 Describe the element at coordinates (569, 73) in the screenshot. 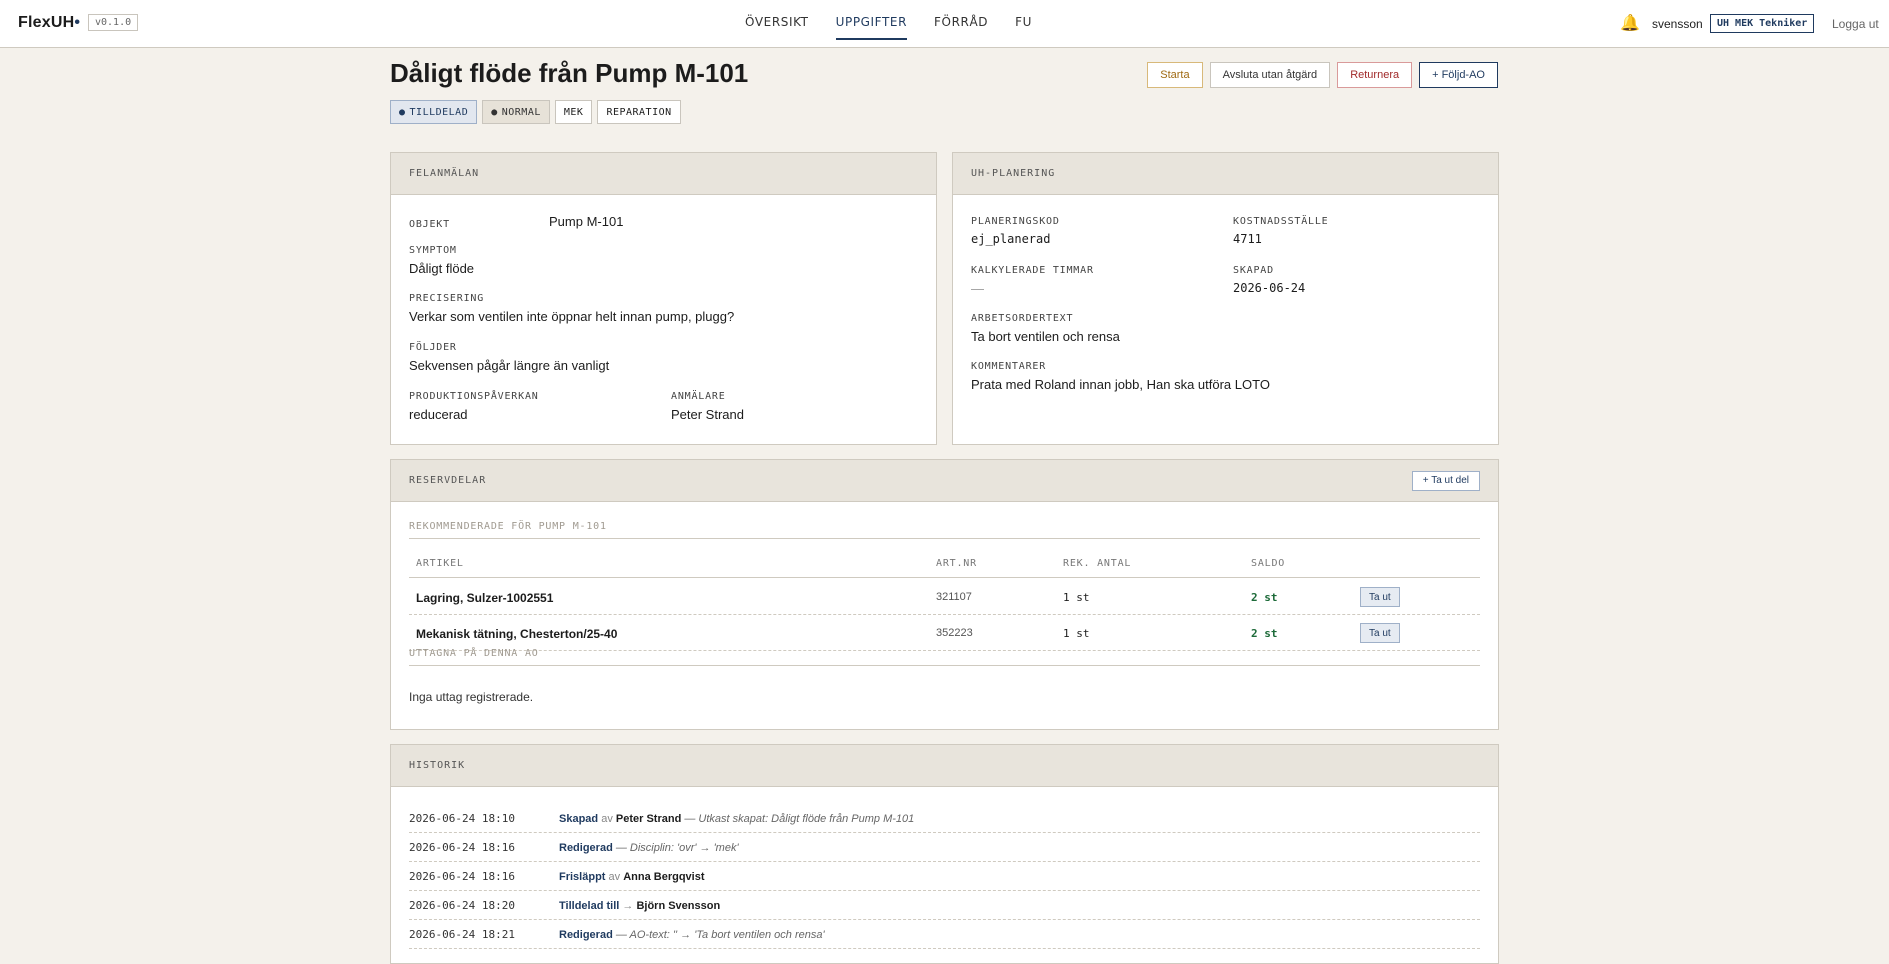

I see `page-title: Dåligt flöde från Pump M-101` at that location.